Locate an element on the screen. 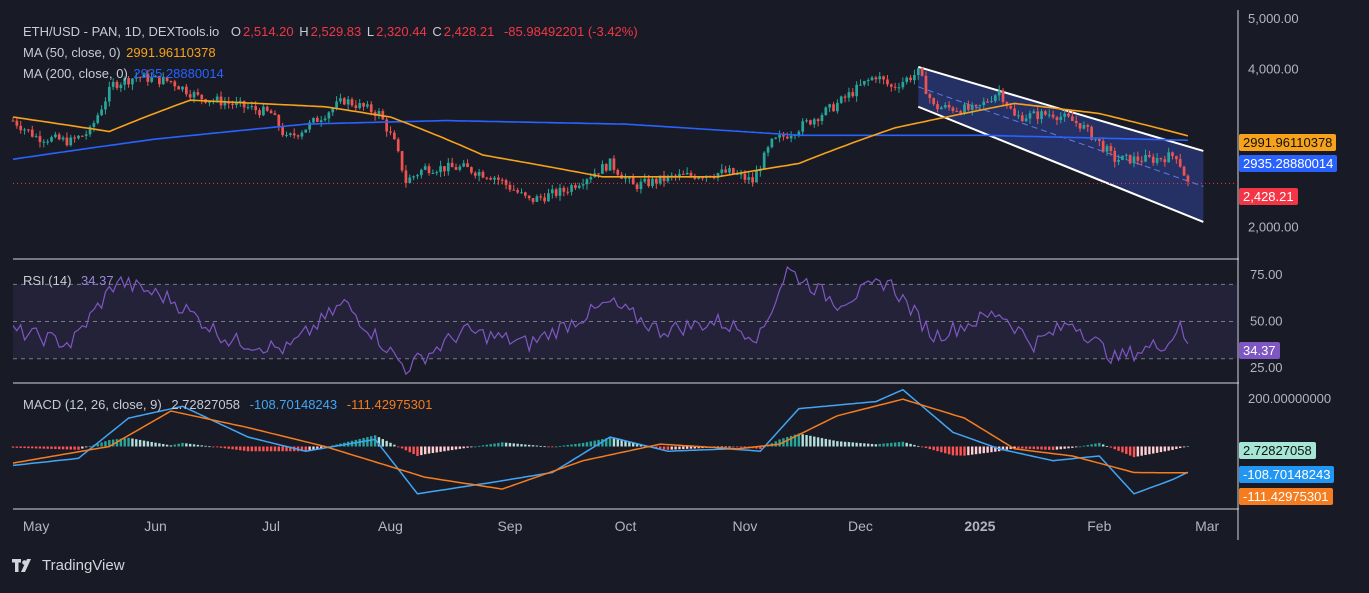 The image size is (1369, 593). ma50-legend: MA (50, close, 0) 2991.96110378 is located at coordinates (120, 52).